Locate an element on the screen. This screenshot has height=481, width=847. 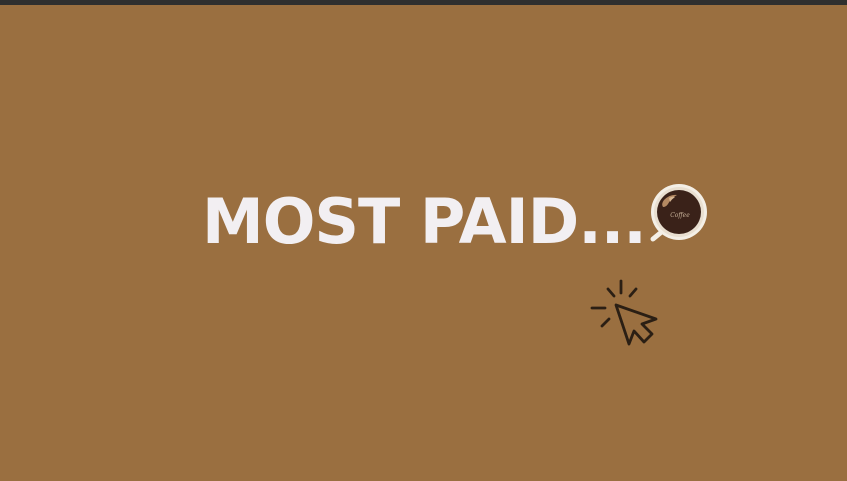
coffee-cup-icon: Coffee is located at coordinates (678, 213).